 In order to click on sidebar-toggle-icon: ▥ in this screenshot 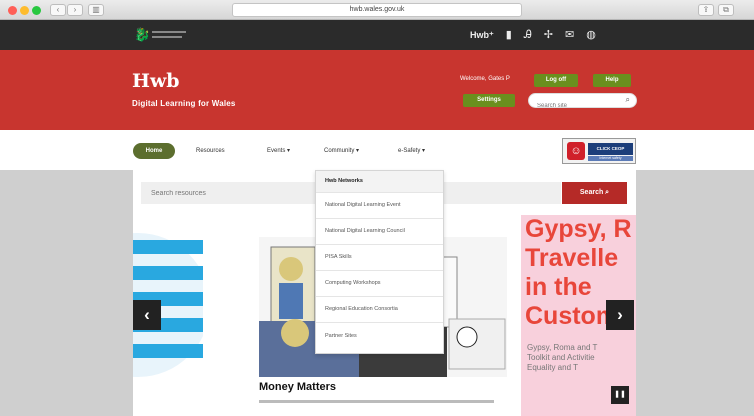, I will do `click(96, 10)`.